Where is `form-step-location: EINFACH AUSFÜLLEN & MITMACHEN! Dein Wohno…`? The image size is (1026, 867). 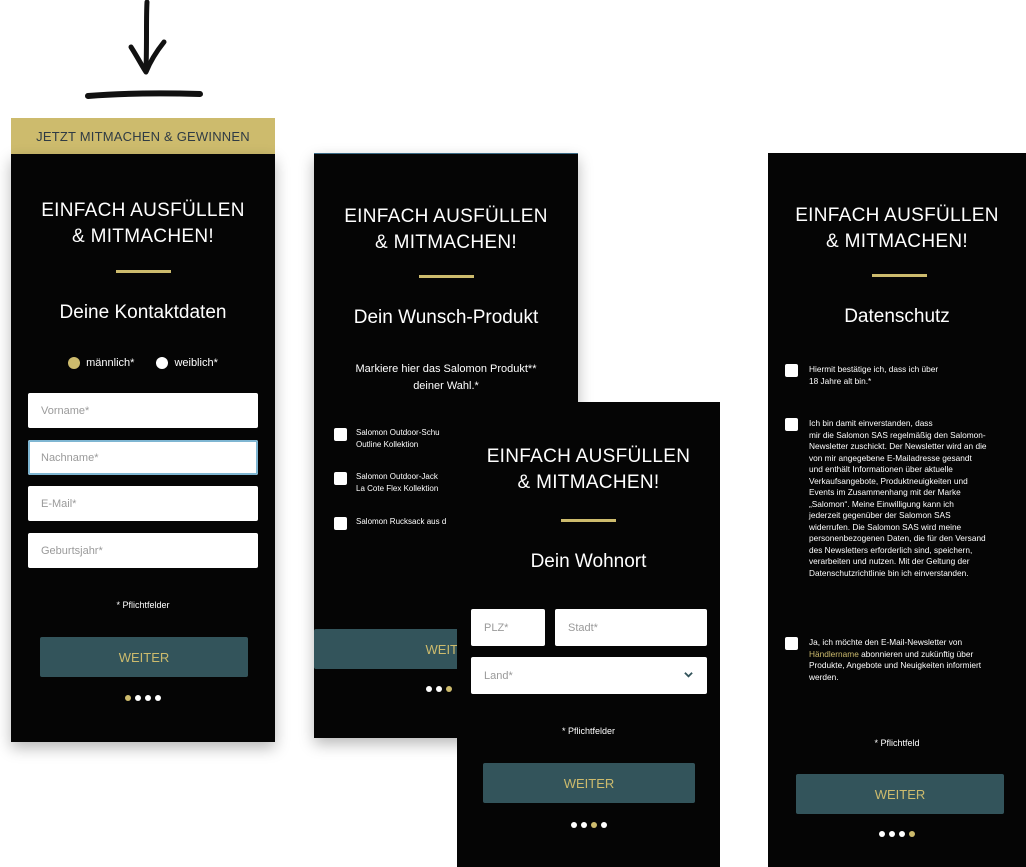 form-step-location: EINFACH AUSFÜLLEN & MITMACHEN! Dein Wohno… is located at coordinates (588, 634).